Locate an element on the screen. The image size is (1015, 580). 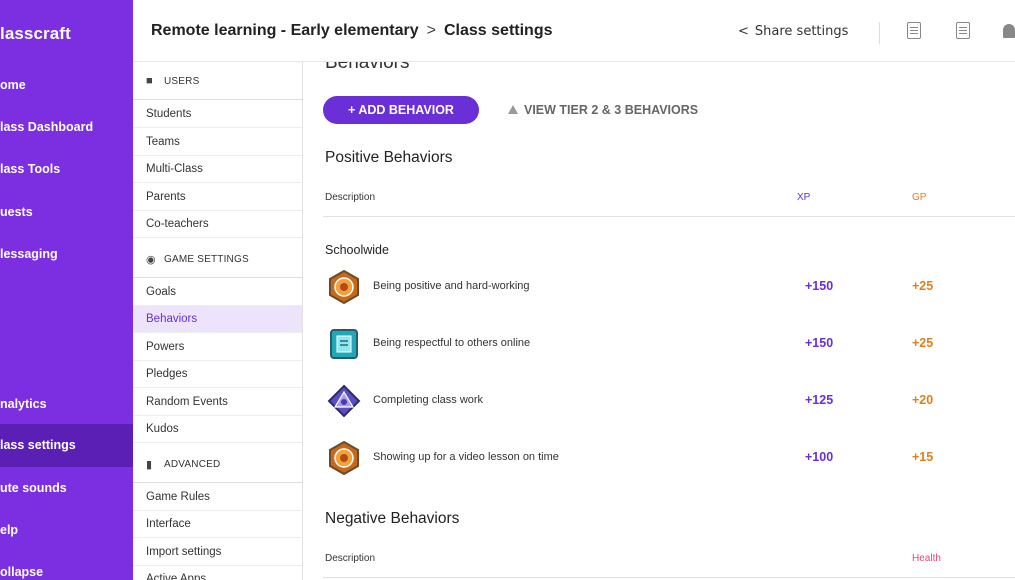
game-settings-section-header: ◉ GAME SETTINGS is located at coordinates (217, 259).